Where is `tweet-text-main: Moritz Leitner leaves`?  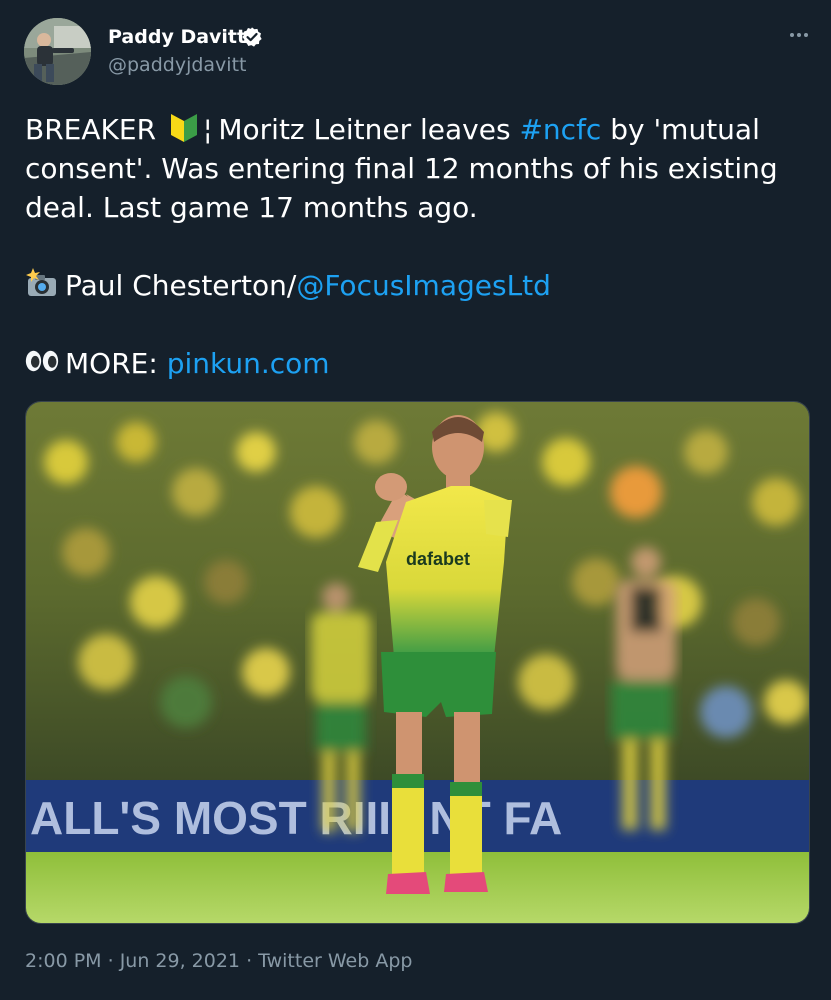 tweet-text-main: Moritz Leitner leaves is located at coordinates (364, 129).